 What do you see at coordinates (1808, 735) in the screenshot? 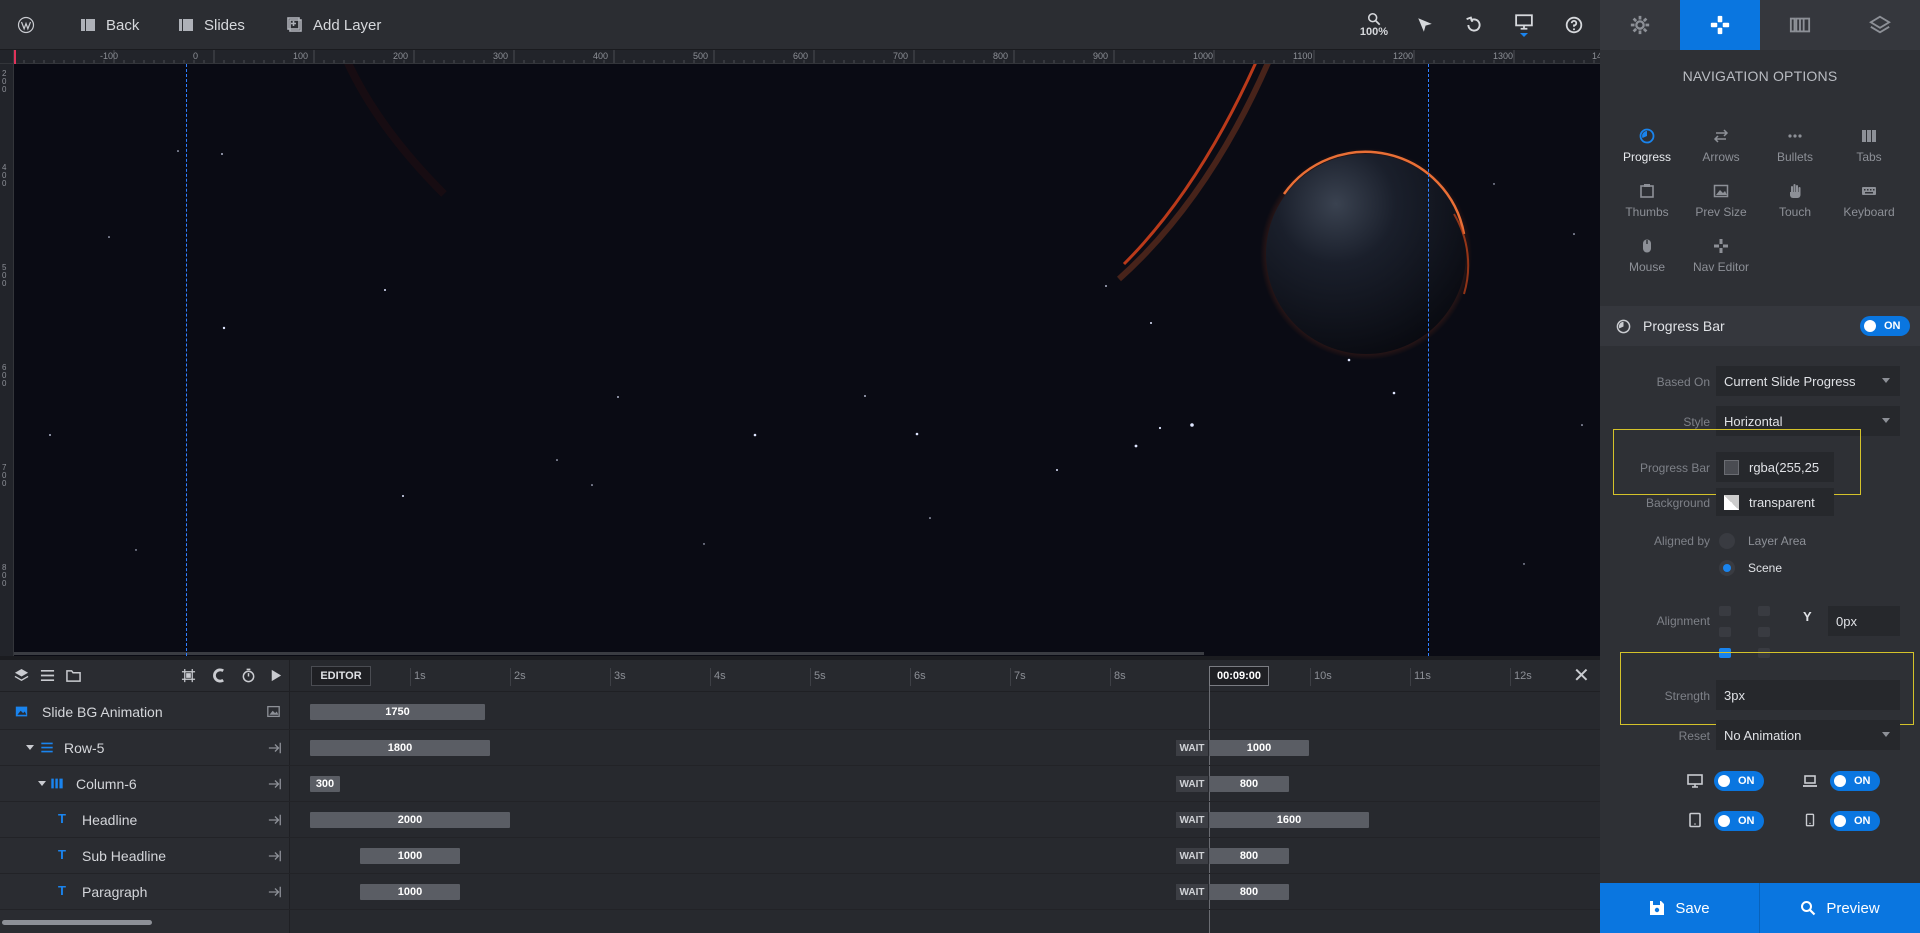
I see `reset-select: No Animation` at bounding box center [1808, 735].